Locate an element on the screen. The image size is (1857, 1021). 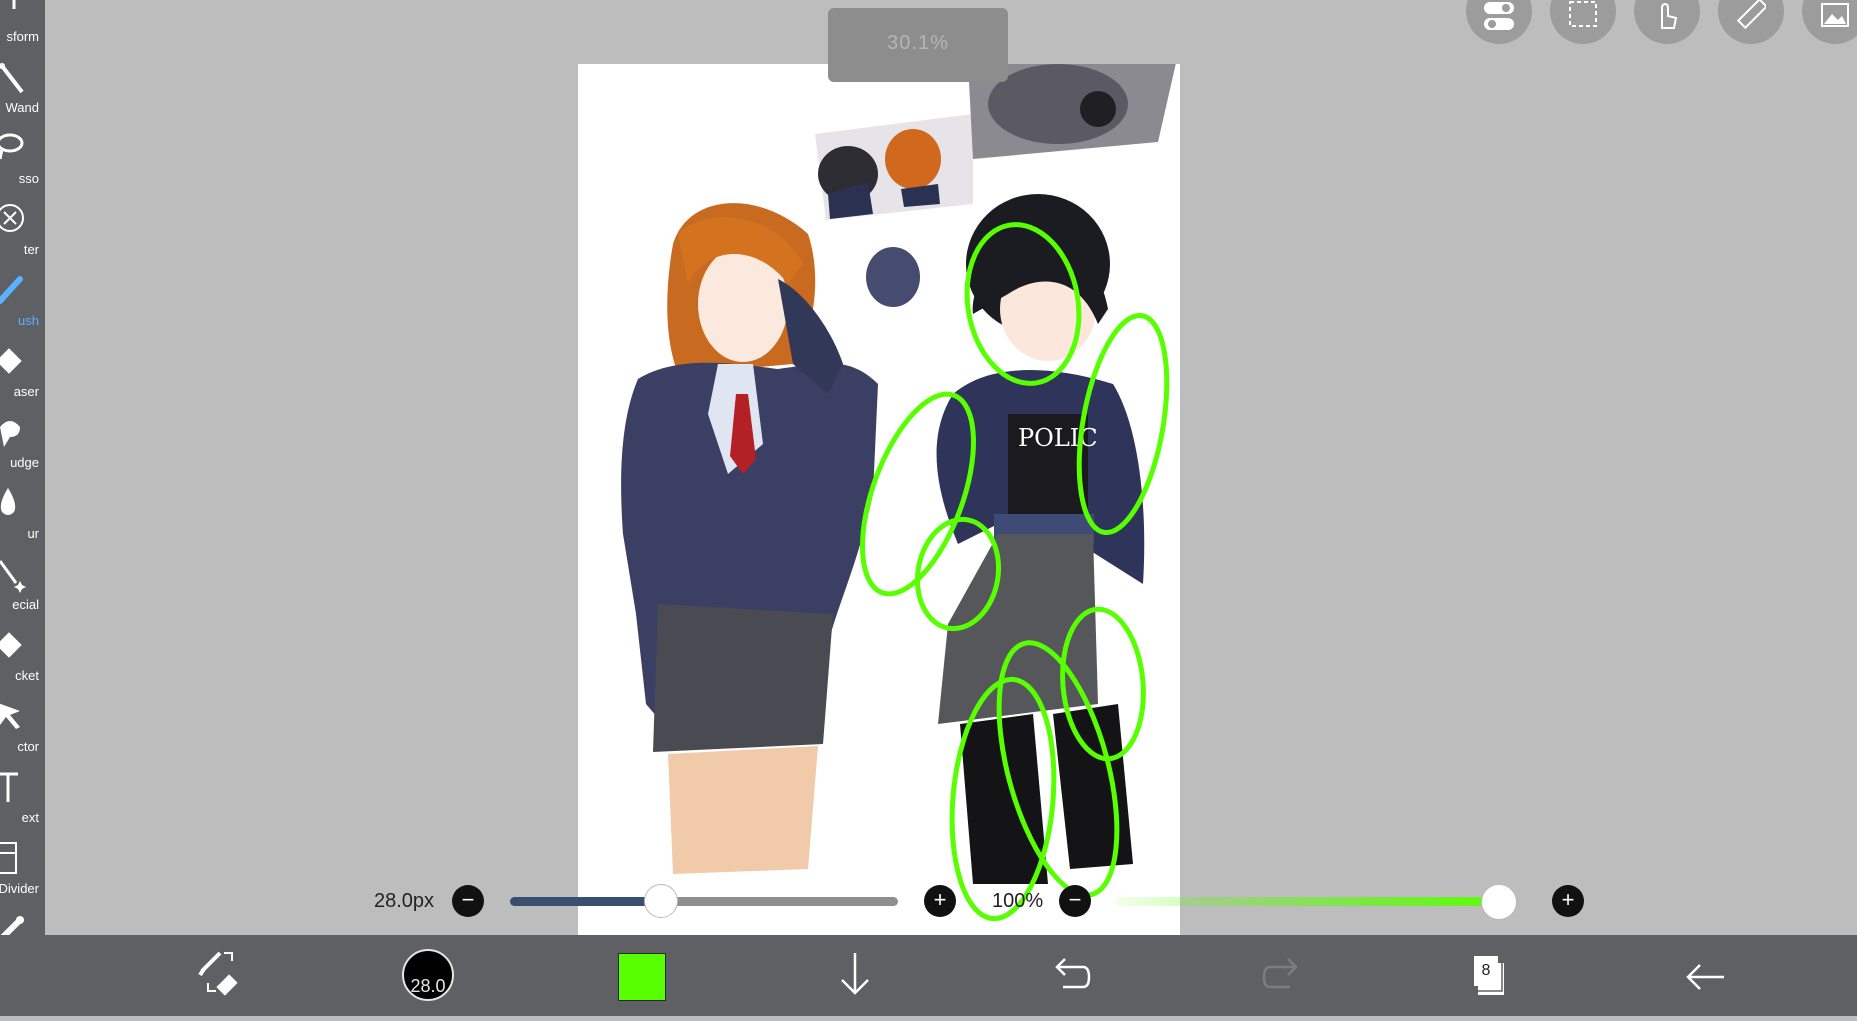
brush-size-fill is located at coordinates (586, 901).